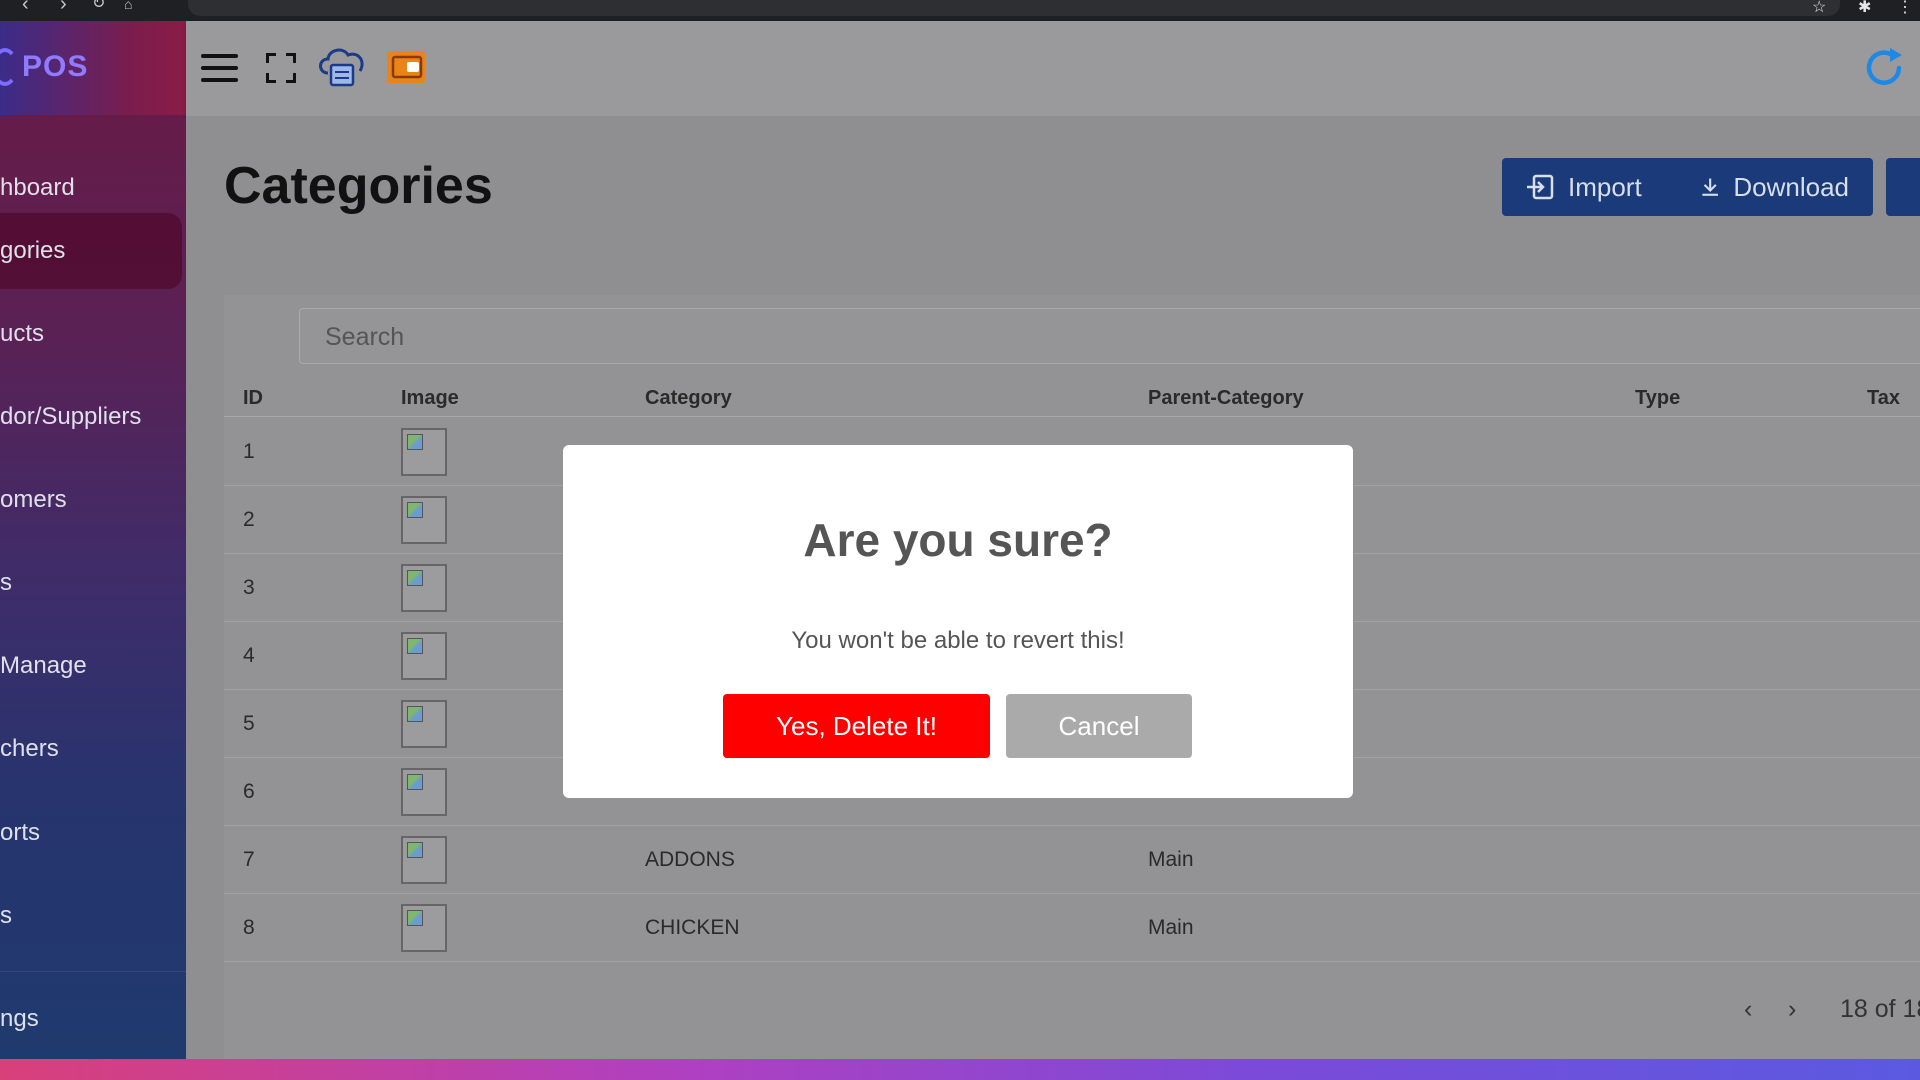  Describe the element at coordinates (20, 832) in the screenshot. I see `sidebar-item-label: orts` at that location.